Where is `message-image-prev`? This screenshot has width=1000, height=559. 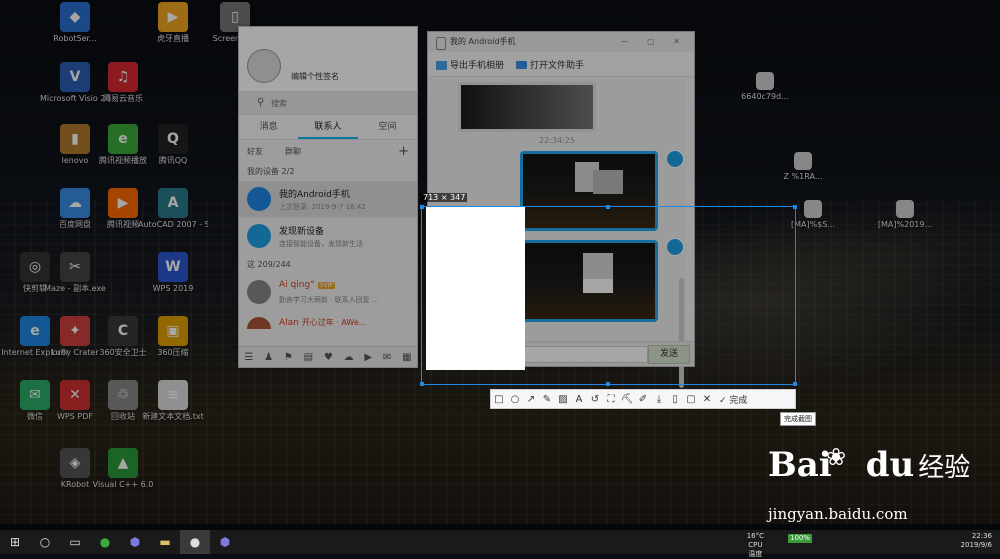 message-image-prev is located at coordinates (527, 107).